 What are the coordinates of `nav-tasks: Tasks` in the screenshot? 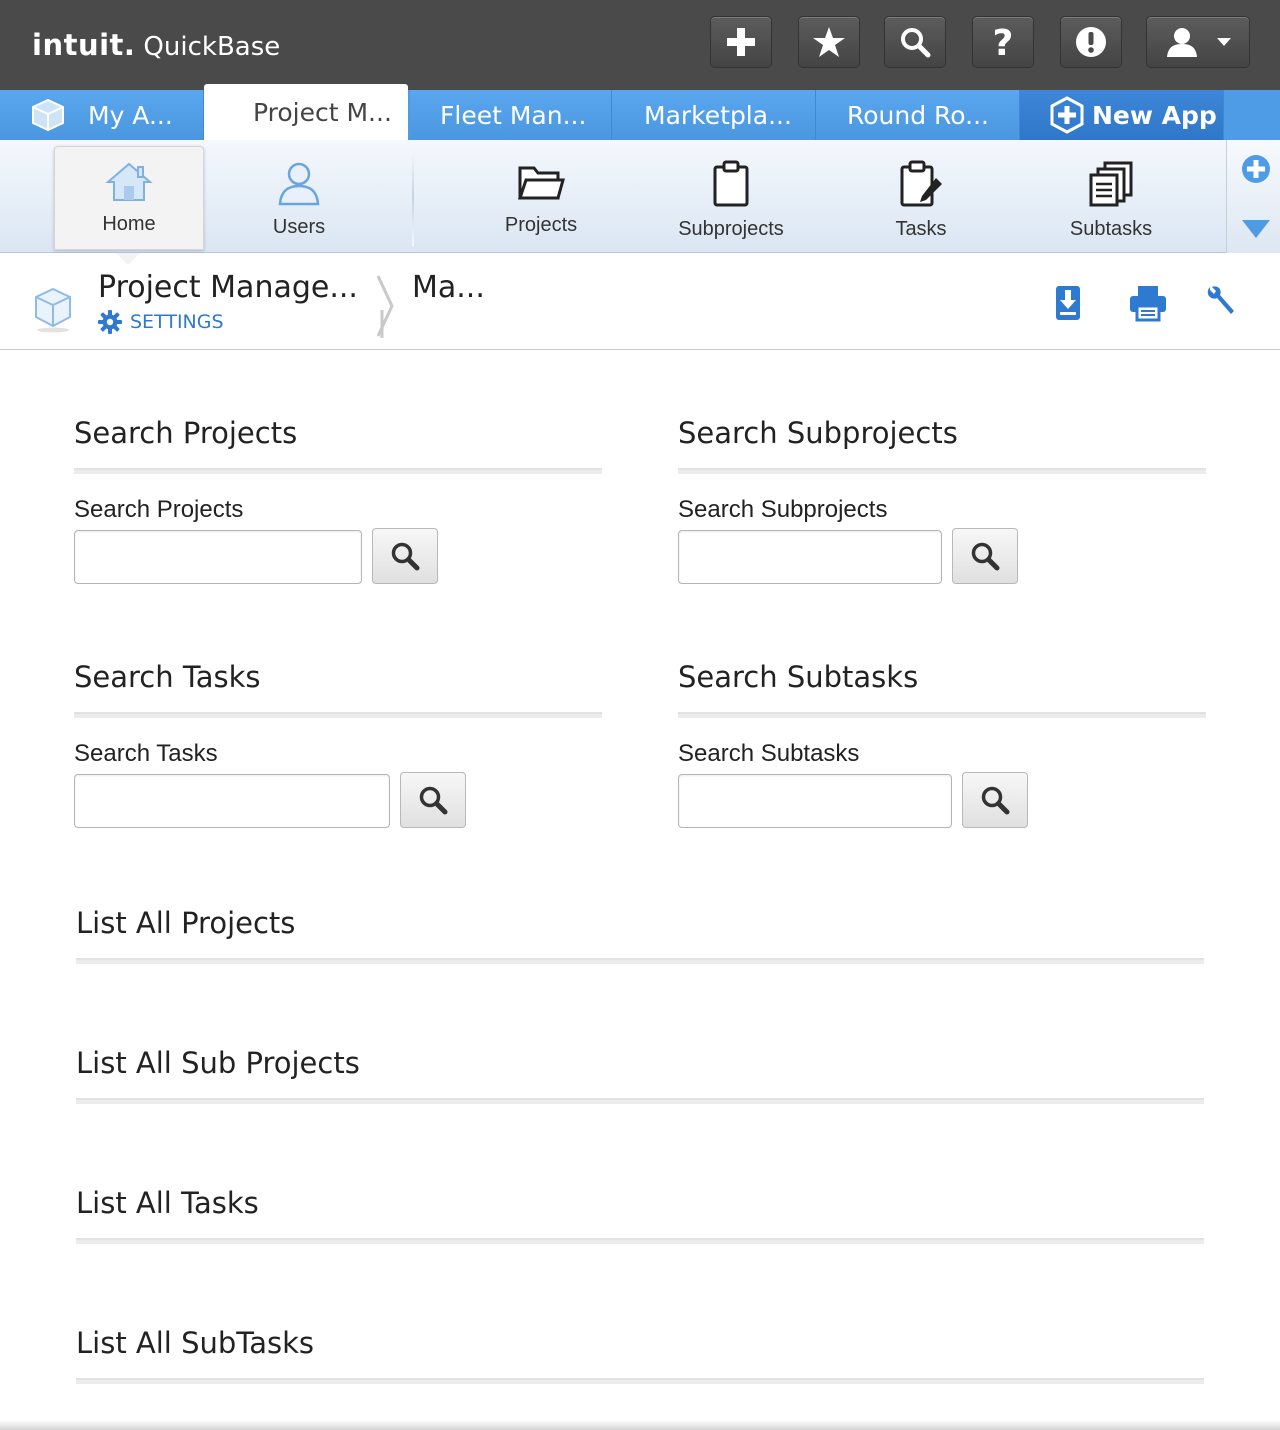 It's located at (921, 196).